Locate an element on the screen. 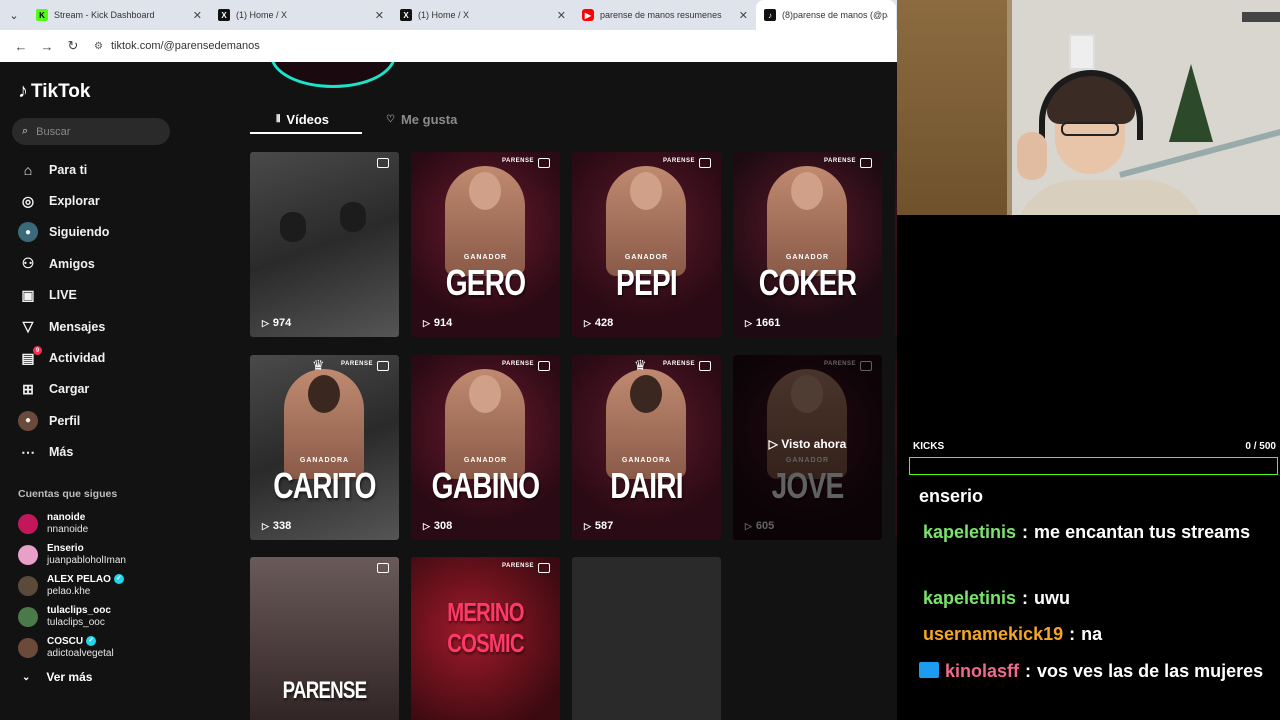 The image size is (1280, 720). account-name: nanoide is located at coordinates (66, 517).